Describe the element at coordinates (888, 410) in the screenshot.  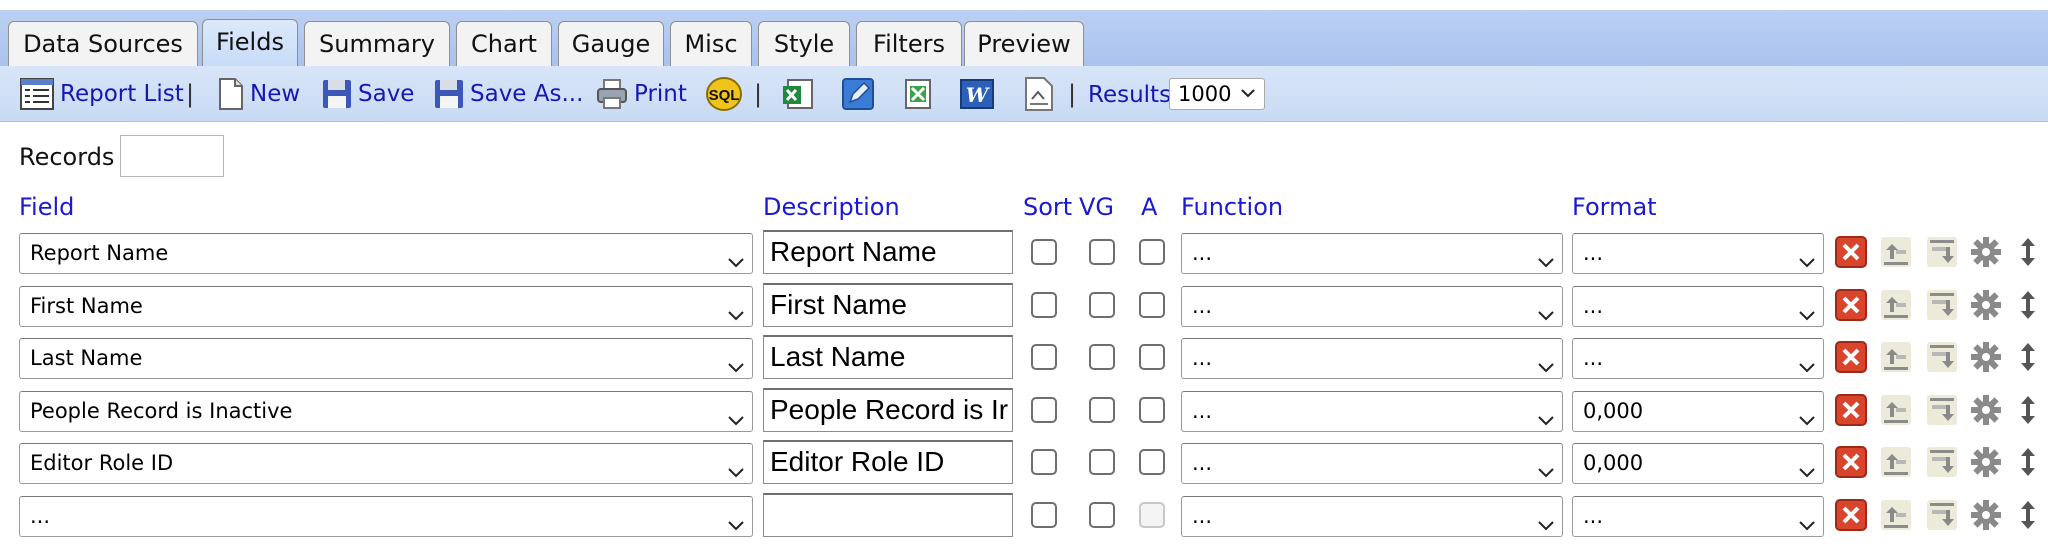
I see `description-input: People Record is Ir` at that location.